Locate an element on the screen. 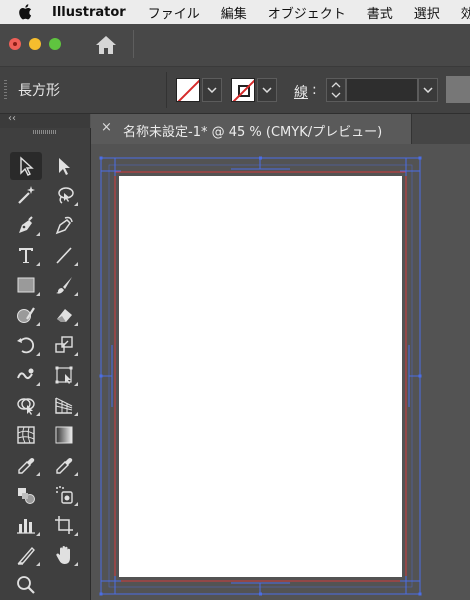  menu-type: 書式 is located at coordinates (380, 12).